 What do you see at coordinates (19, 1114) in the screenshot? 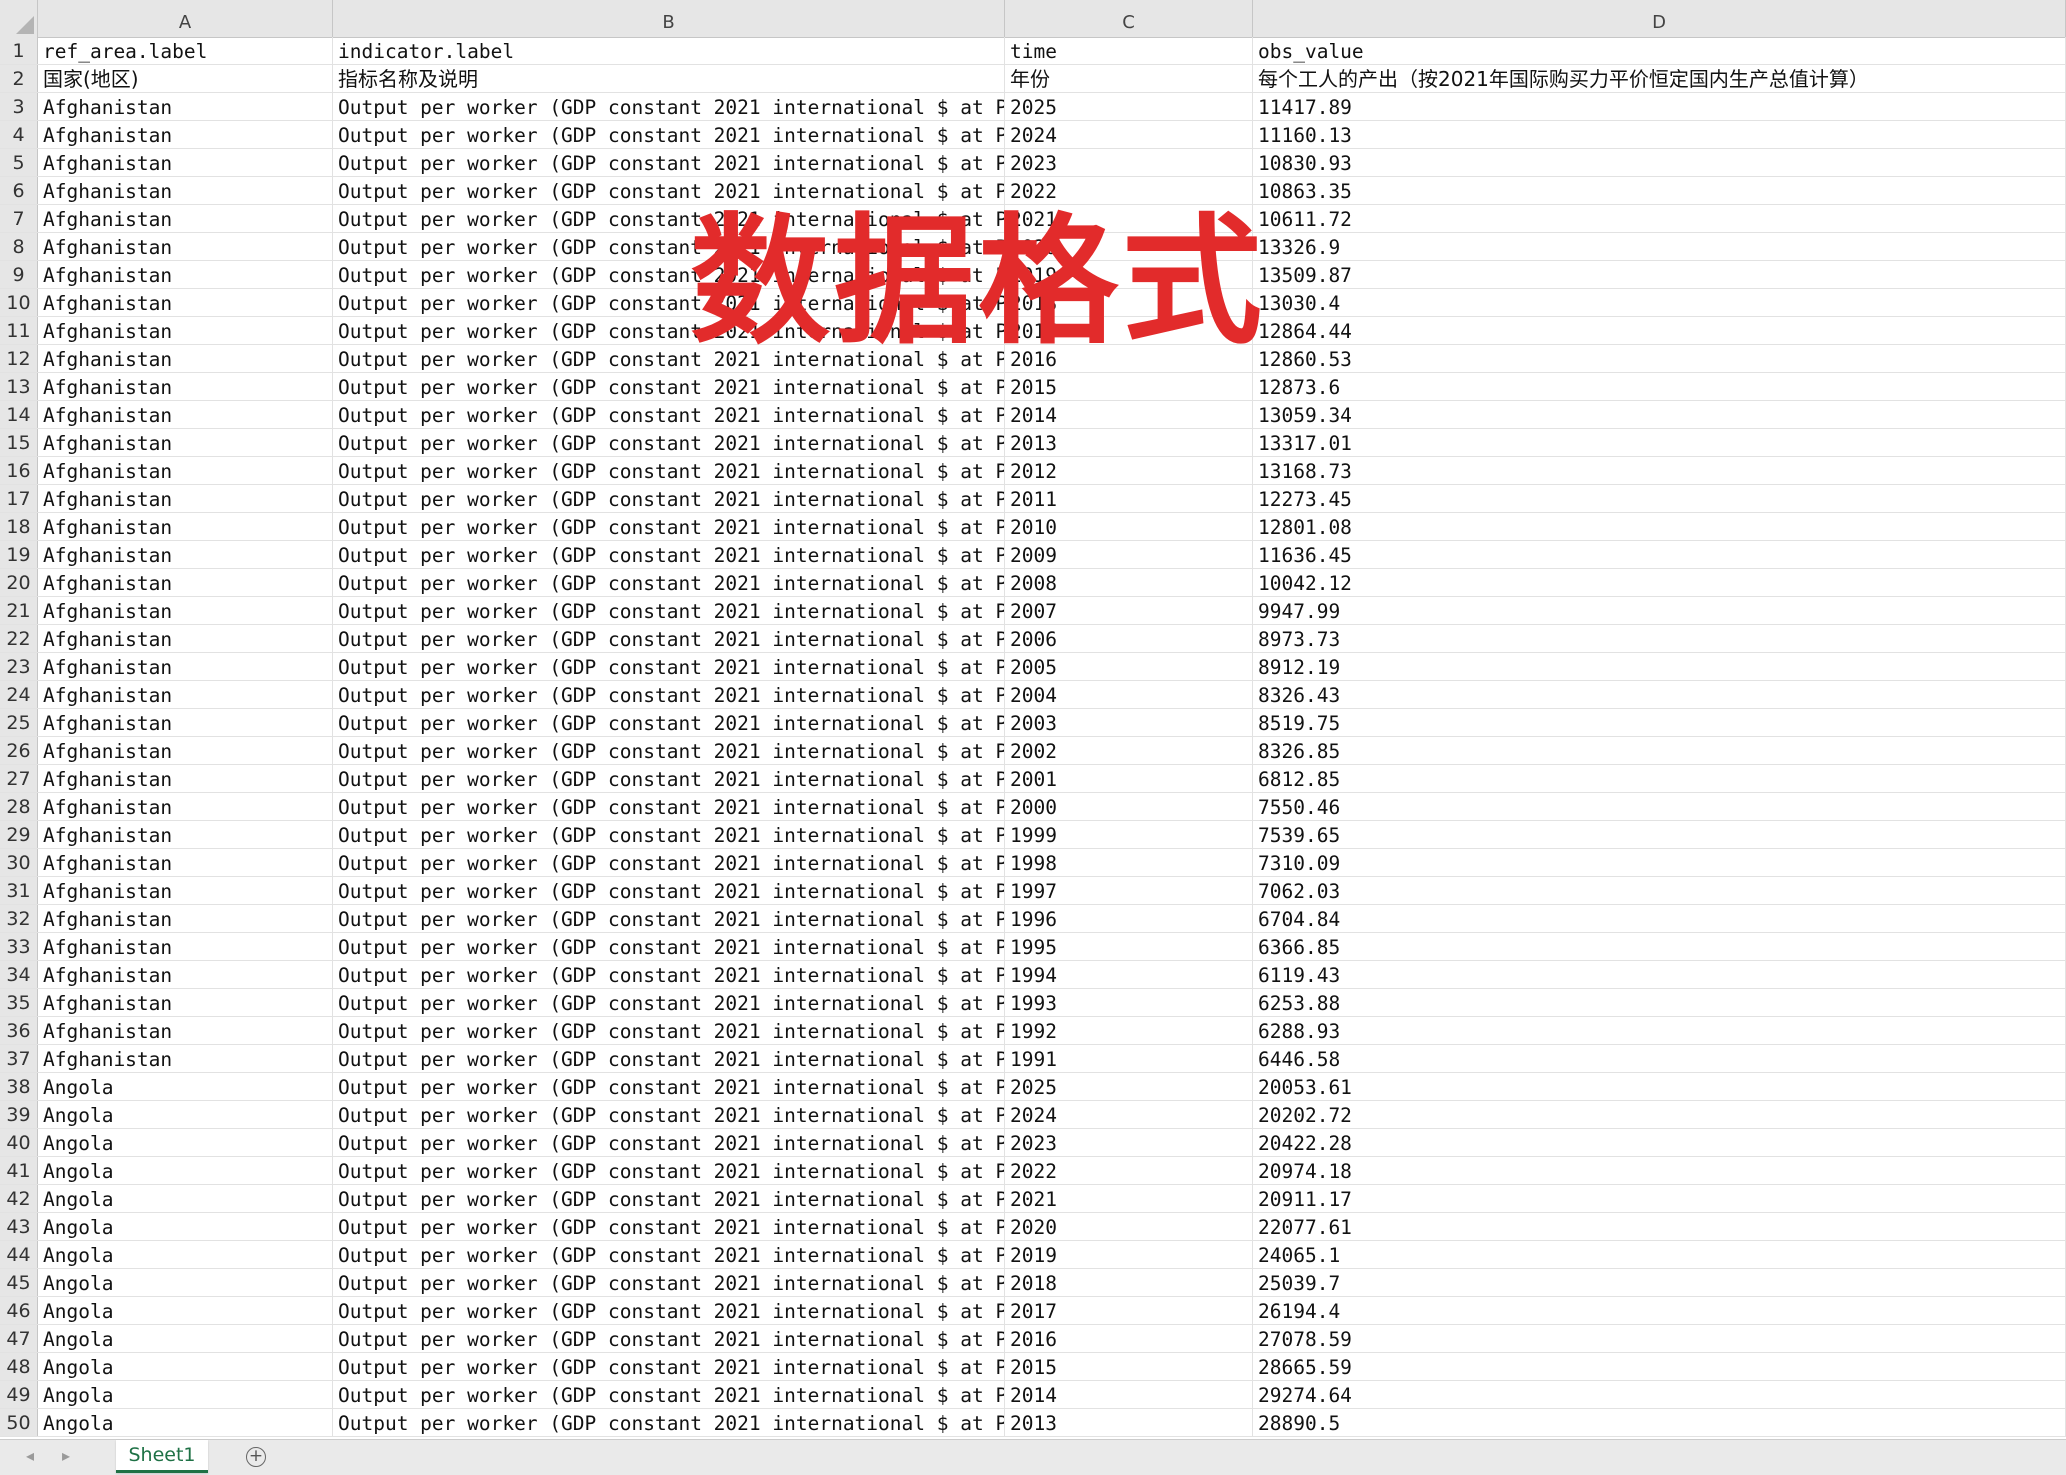
I see `row-number: 39` at bounding box center [19, 1114].